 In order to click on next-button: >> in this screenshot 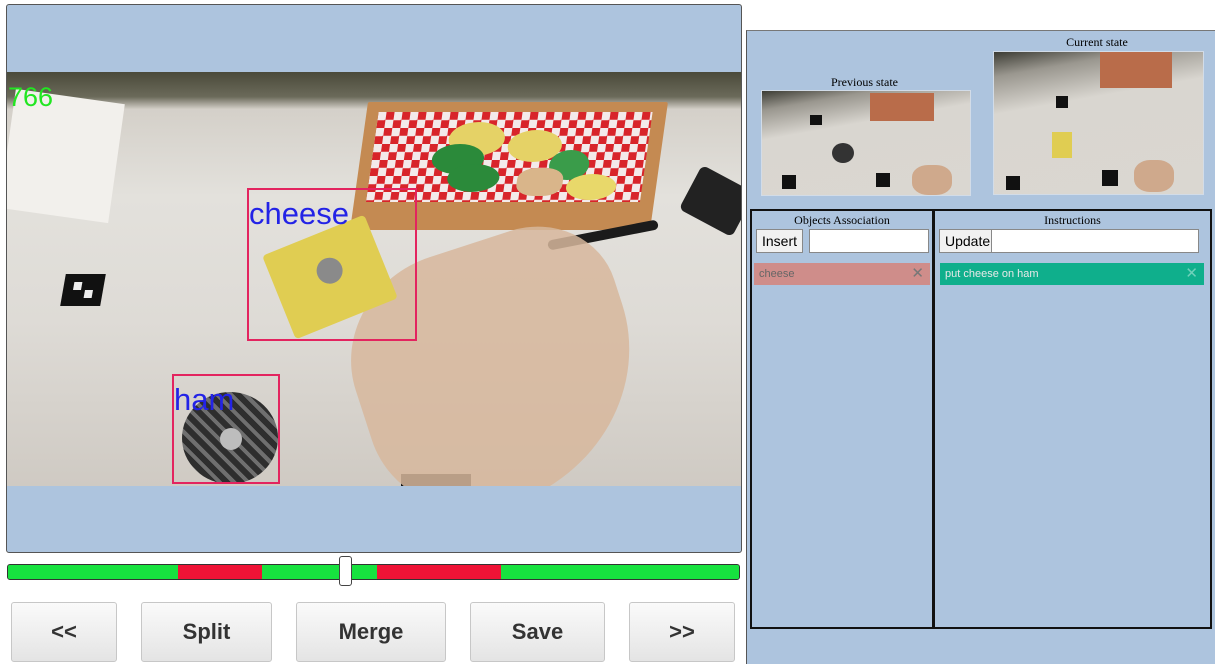, I will do `click(682, 632)`.